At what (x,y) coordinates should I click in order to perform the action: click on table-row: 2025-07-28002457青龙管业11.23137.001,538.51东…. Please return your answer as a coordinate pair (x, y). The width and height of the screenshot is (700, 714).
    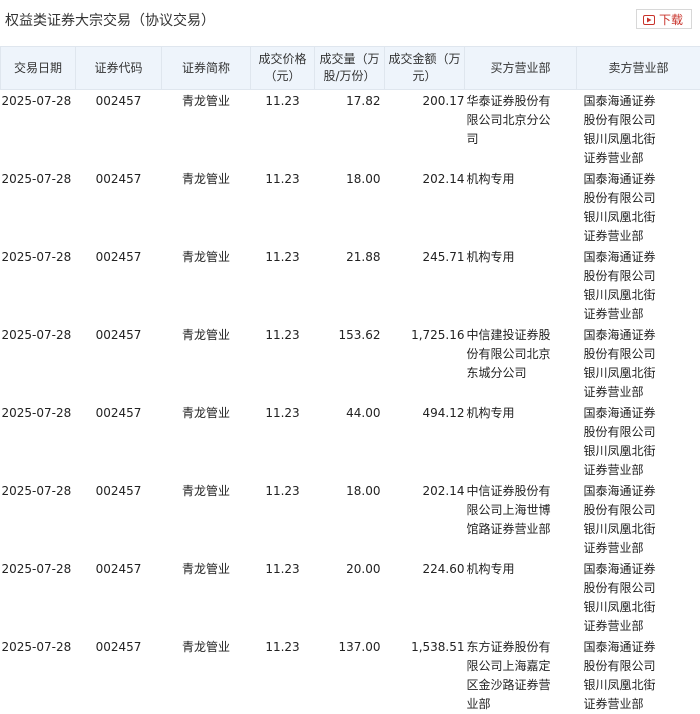
    Looking at the image, I should click on (350, 675).